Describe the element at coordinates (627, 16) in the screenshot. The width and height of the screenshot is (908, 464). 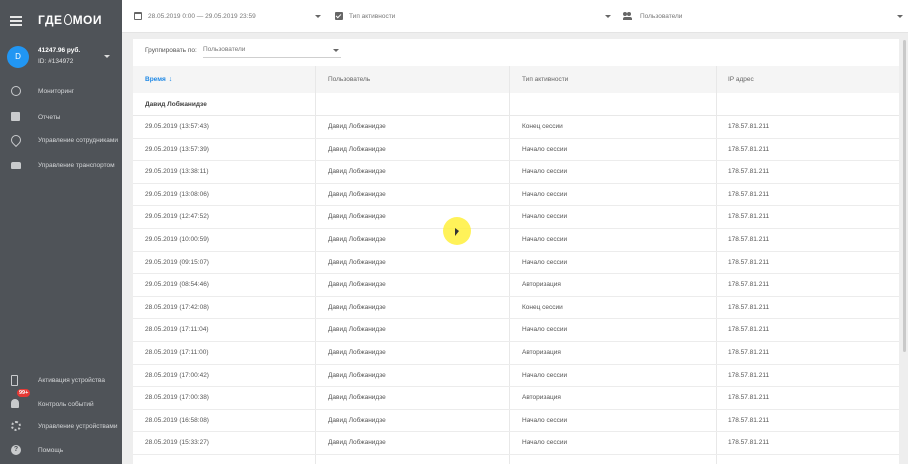
I see `people-icon` at that location.